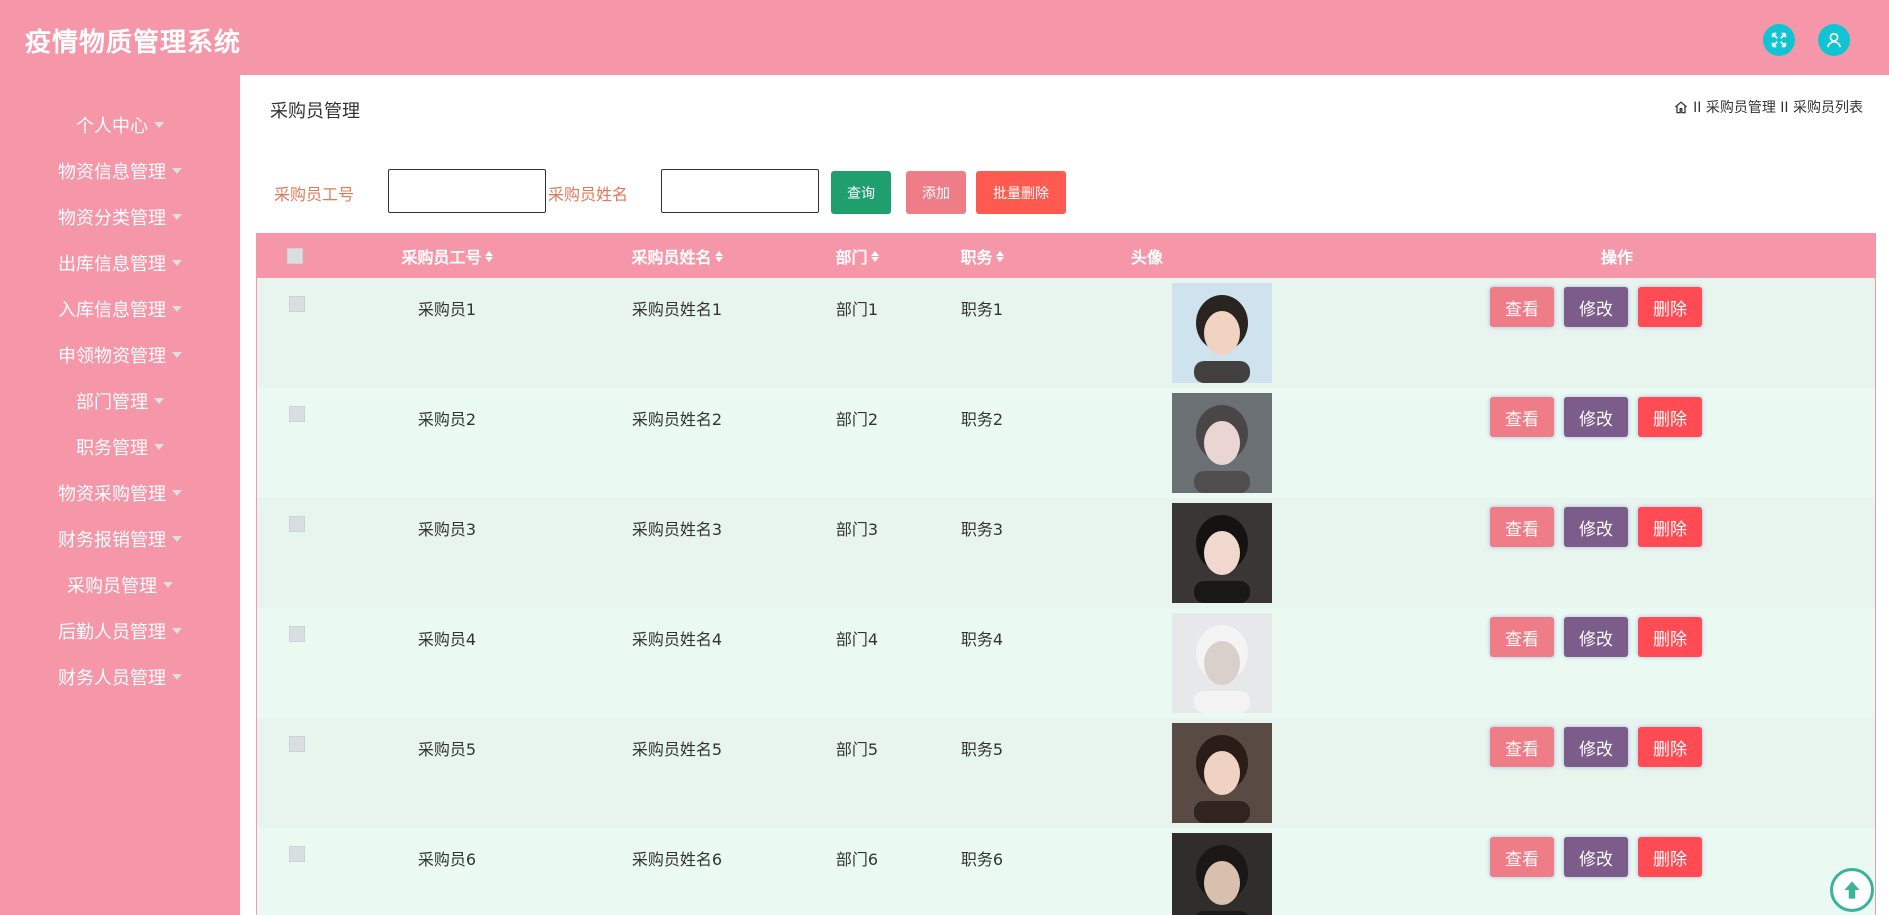  Describe the element at coordinates (936, 192) in the screenshot. I see `add-button: 添加` at that location.